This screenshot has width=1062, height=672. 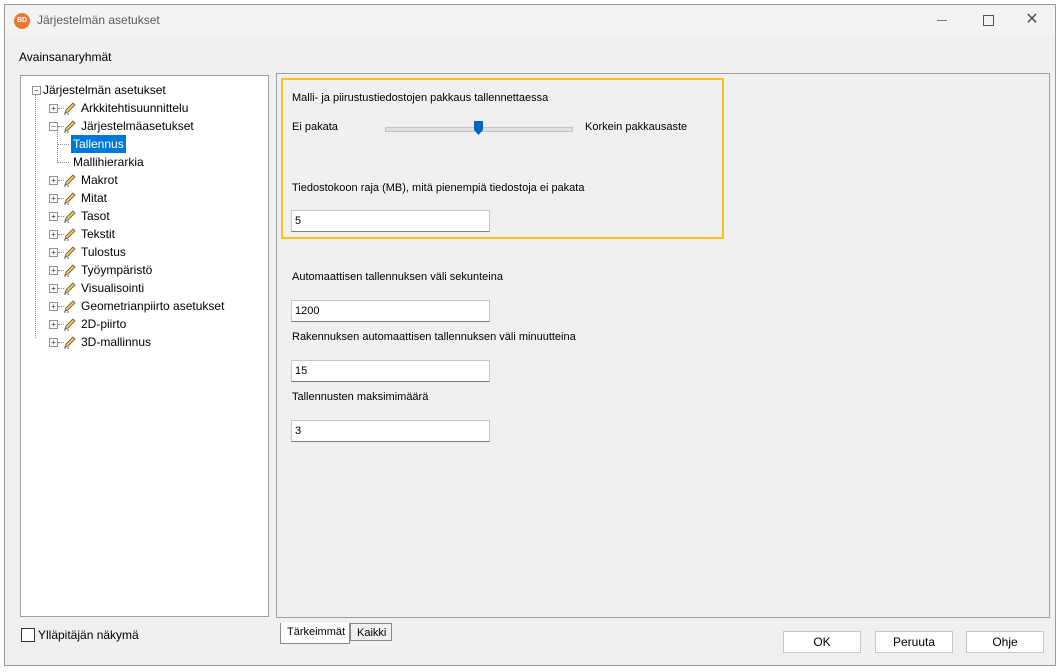 I want to click on app-logo-icon: BD, so click(x=22, y=21).